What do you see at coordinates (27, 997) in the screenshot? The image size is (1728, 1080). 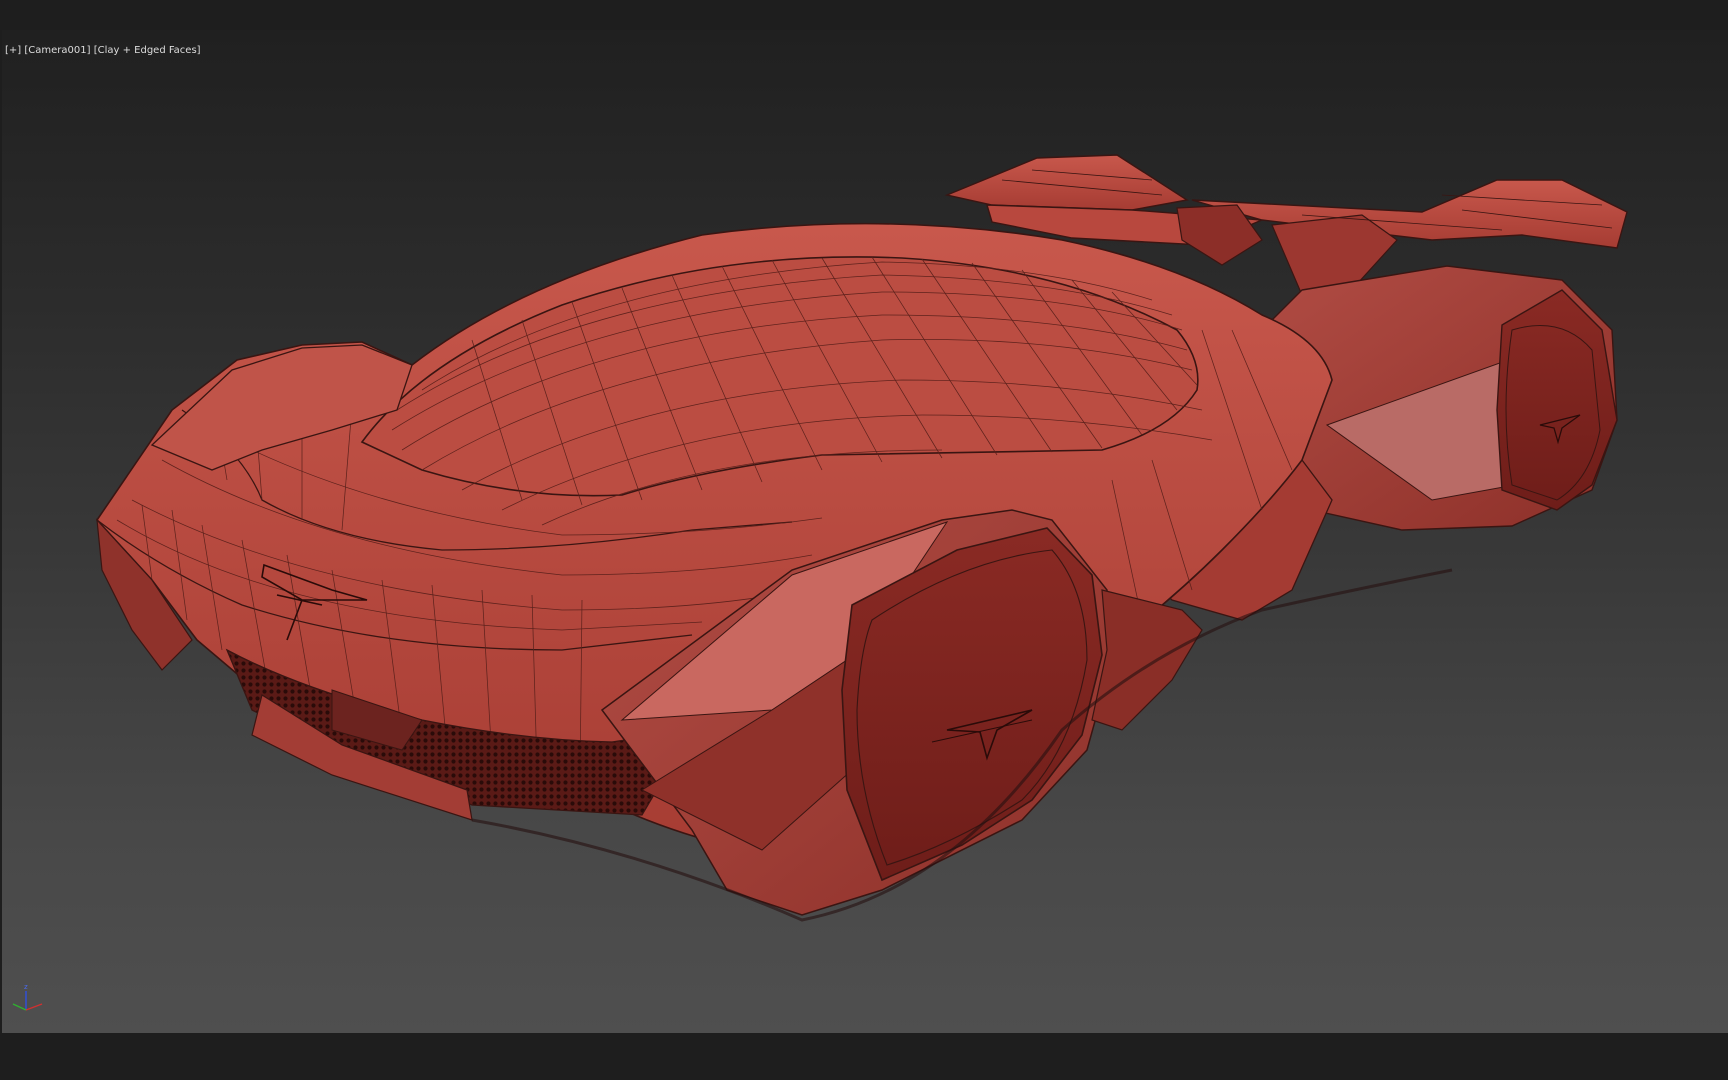 I see `axis-gizmo-icon: z` at bounding box center [27, 997].